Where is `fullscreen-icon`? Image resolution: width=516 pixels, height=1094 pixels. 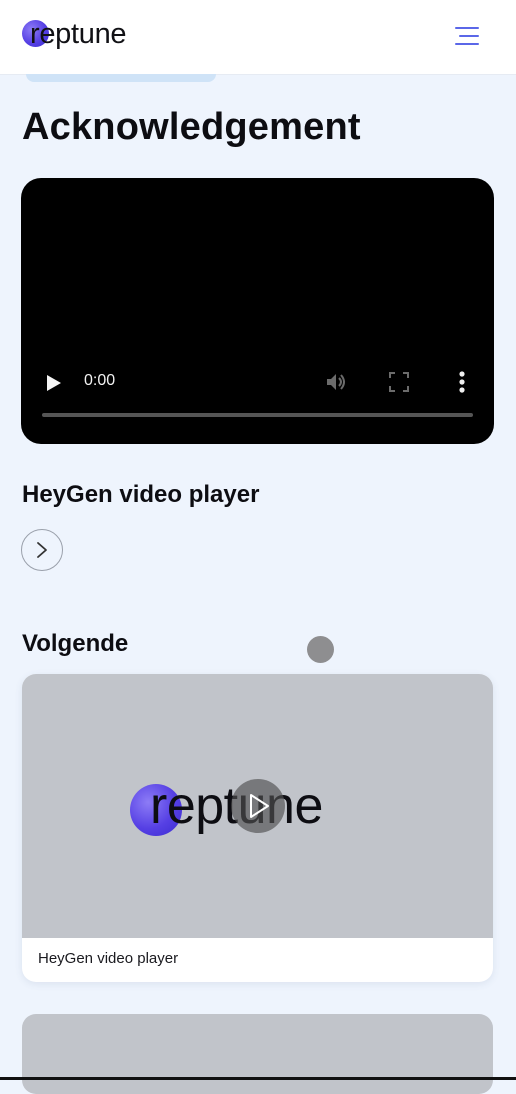 fullscreen-icon is located at coordinates (399, 382).